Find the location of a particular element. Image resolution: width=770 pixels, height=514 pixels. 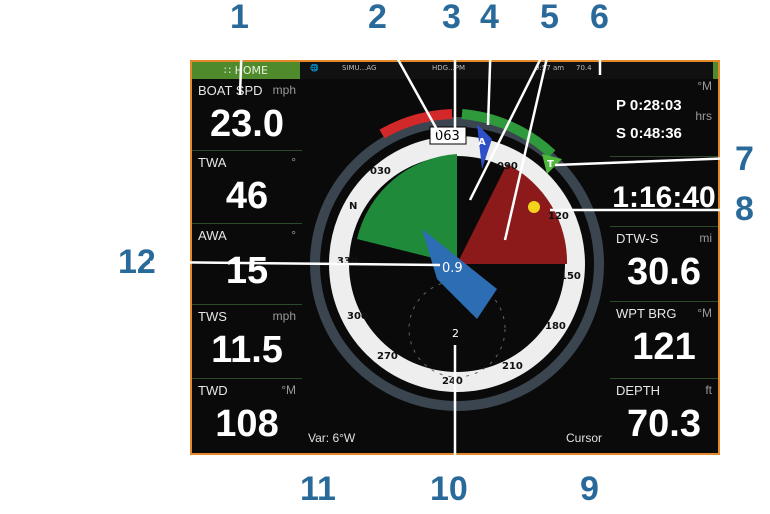

top-bar: ∷ HOME 🌐 SIMU...AG HDG...PM 9:57 am 70.4 is located at coordinates (455, 70).